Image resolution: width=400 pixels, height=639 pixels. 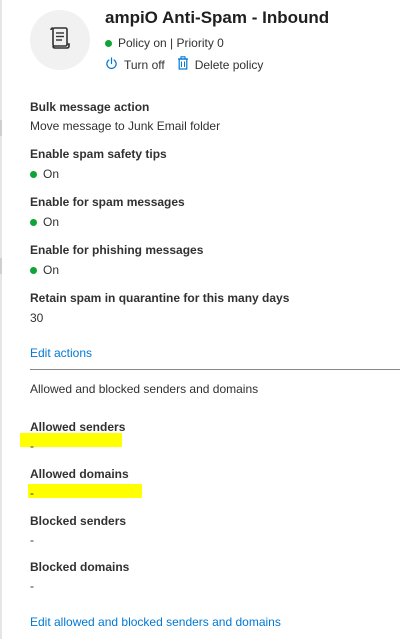 I want to click on delete-policy-label: Delete policy, so click(x=229, y=64).